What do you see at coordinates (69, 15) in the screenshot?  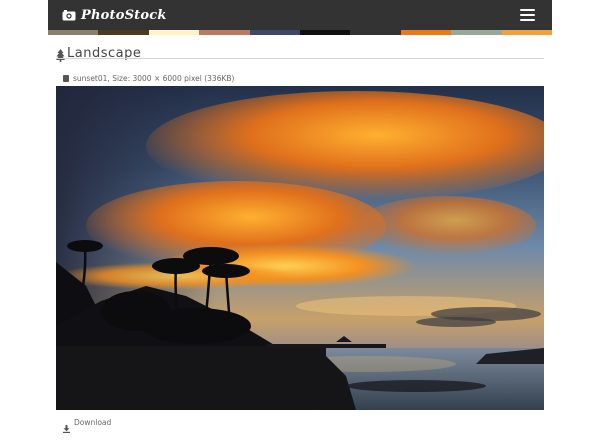 I see `camera-icon` at bounding box center [69, 15].